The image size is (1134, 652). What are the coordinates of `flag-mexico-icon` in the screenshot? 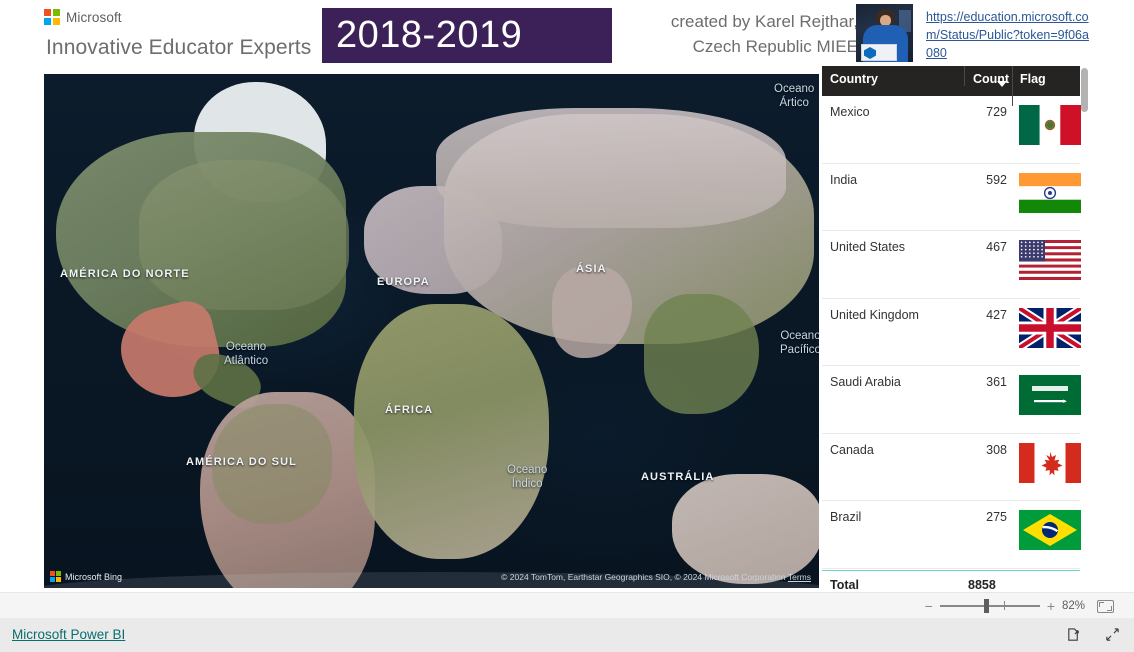 It's located at (1050, 125).